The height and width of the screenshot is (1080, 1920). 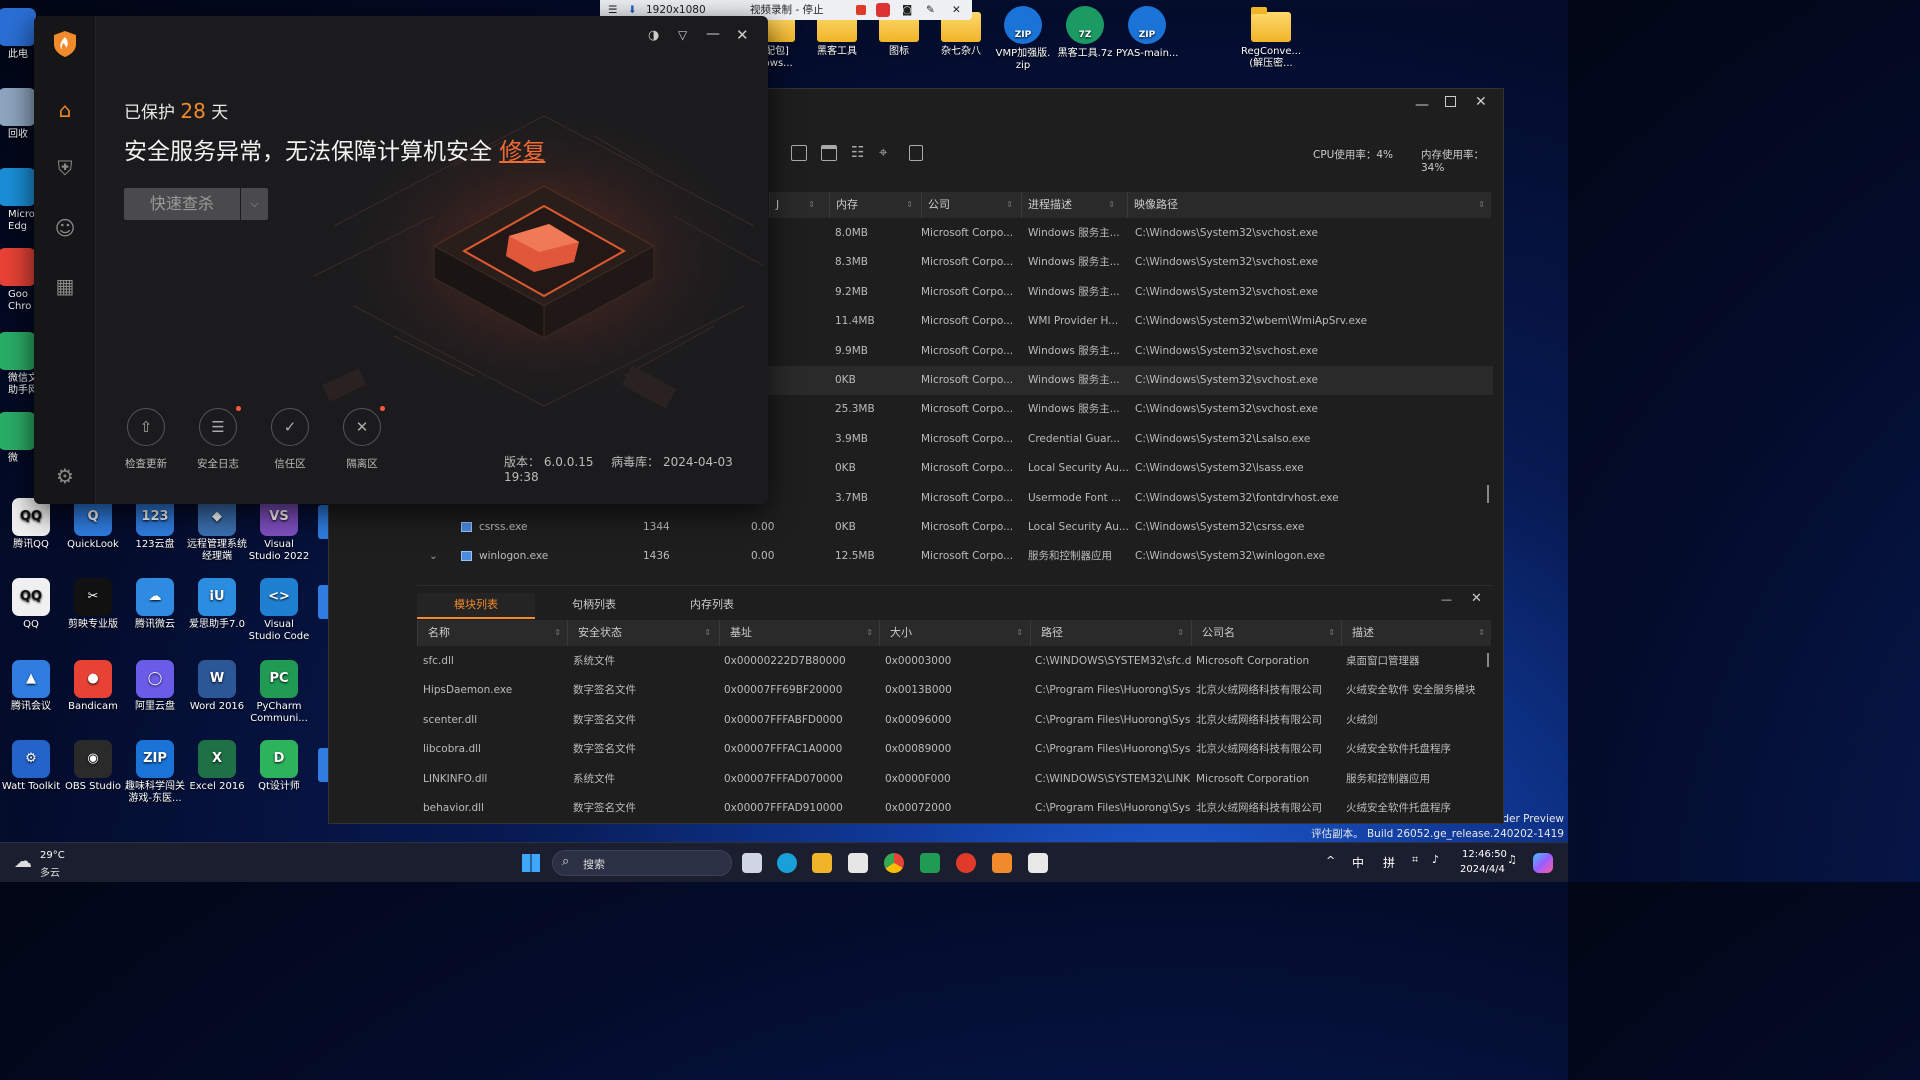 What do you see at coordinates (822, 863) in the screenshot?
I see `file-explorer-icon` at bounding box center [822, 863].